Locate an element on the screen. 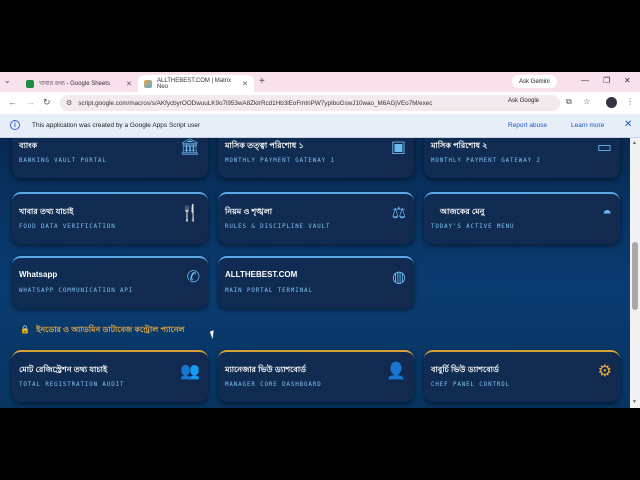 Image resolution: width=640 pixels, height=480 pixels. mouse-cursor is located at coordinates (215, 334).